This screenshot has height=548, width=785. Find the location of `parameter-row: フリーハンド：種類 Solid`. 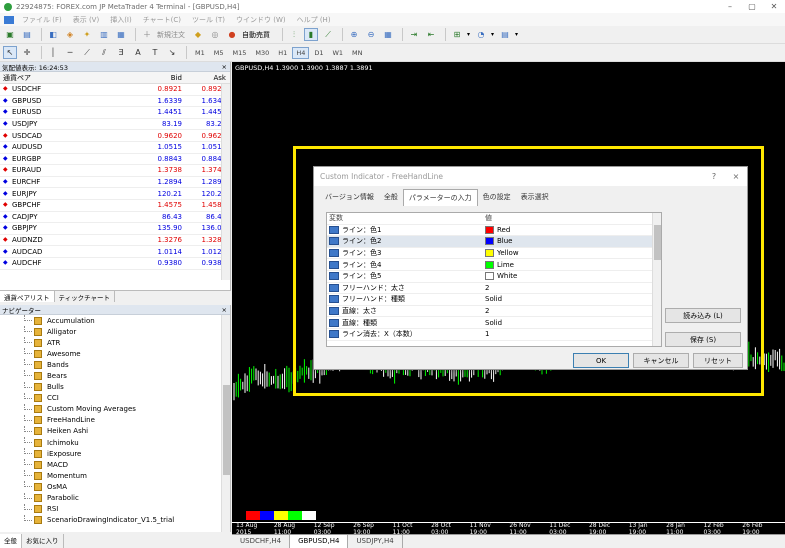

parameter-row: フリーハンド：種類 Solid is located at coordinates (494, 300).